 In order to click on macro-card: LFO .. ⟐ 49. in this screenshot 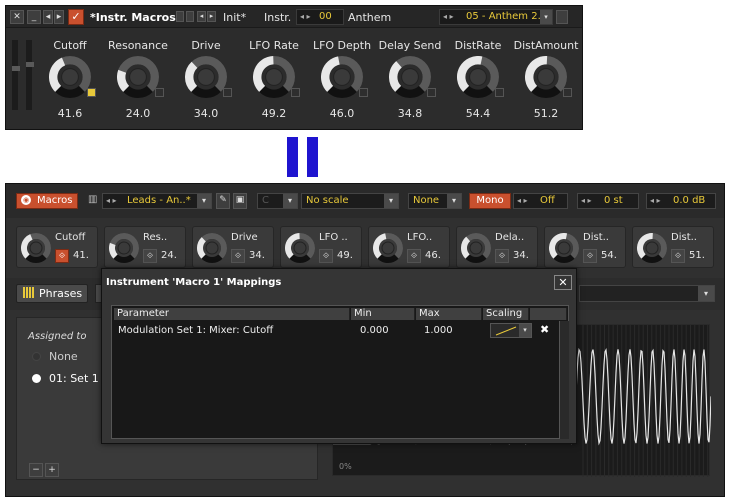, I will do `click(321, 247)`.